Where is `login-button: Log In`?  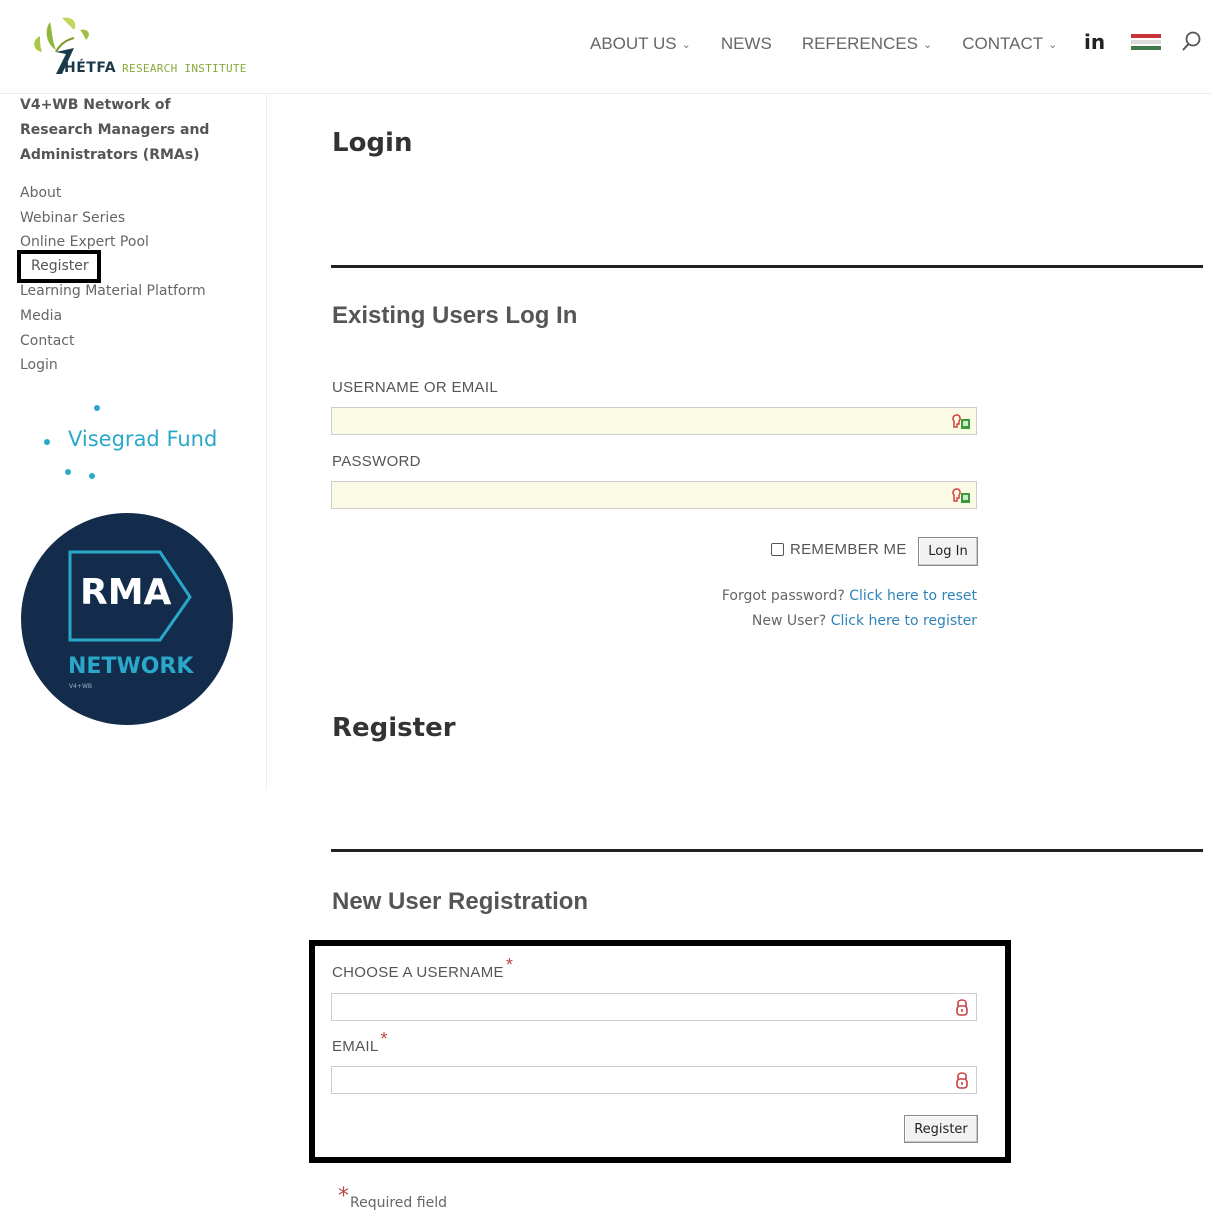
login-button: Log In is located at coordinates (948, 551).